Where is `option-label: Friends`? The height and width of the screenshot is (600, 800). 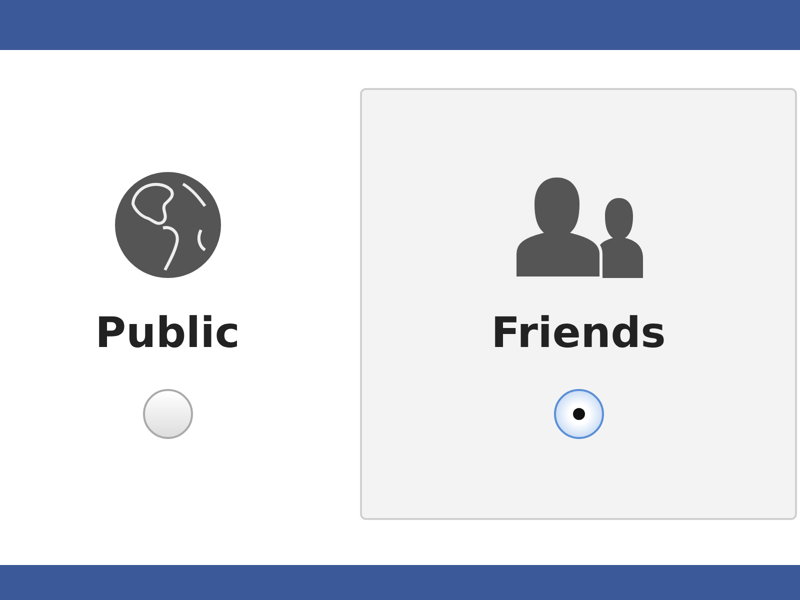 option-label: Friends is located at coordinates (578, 333).